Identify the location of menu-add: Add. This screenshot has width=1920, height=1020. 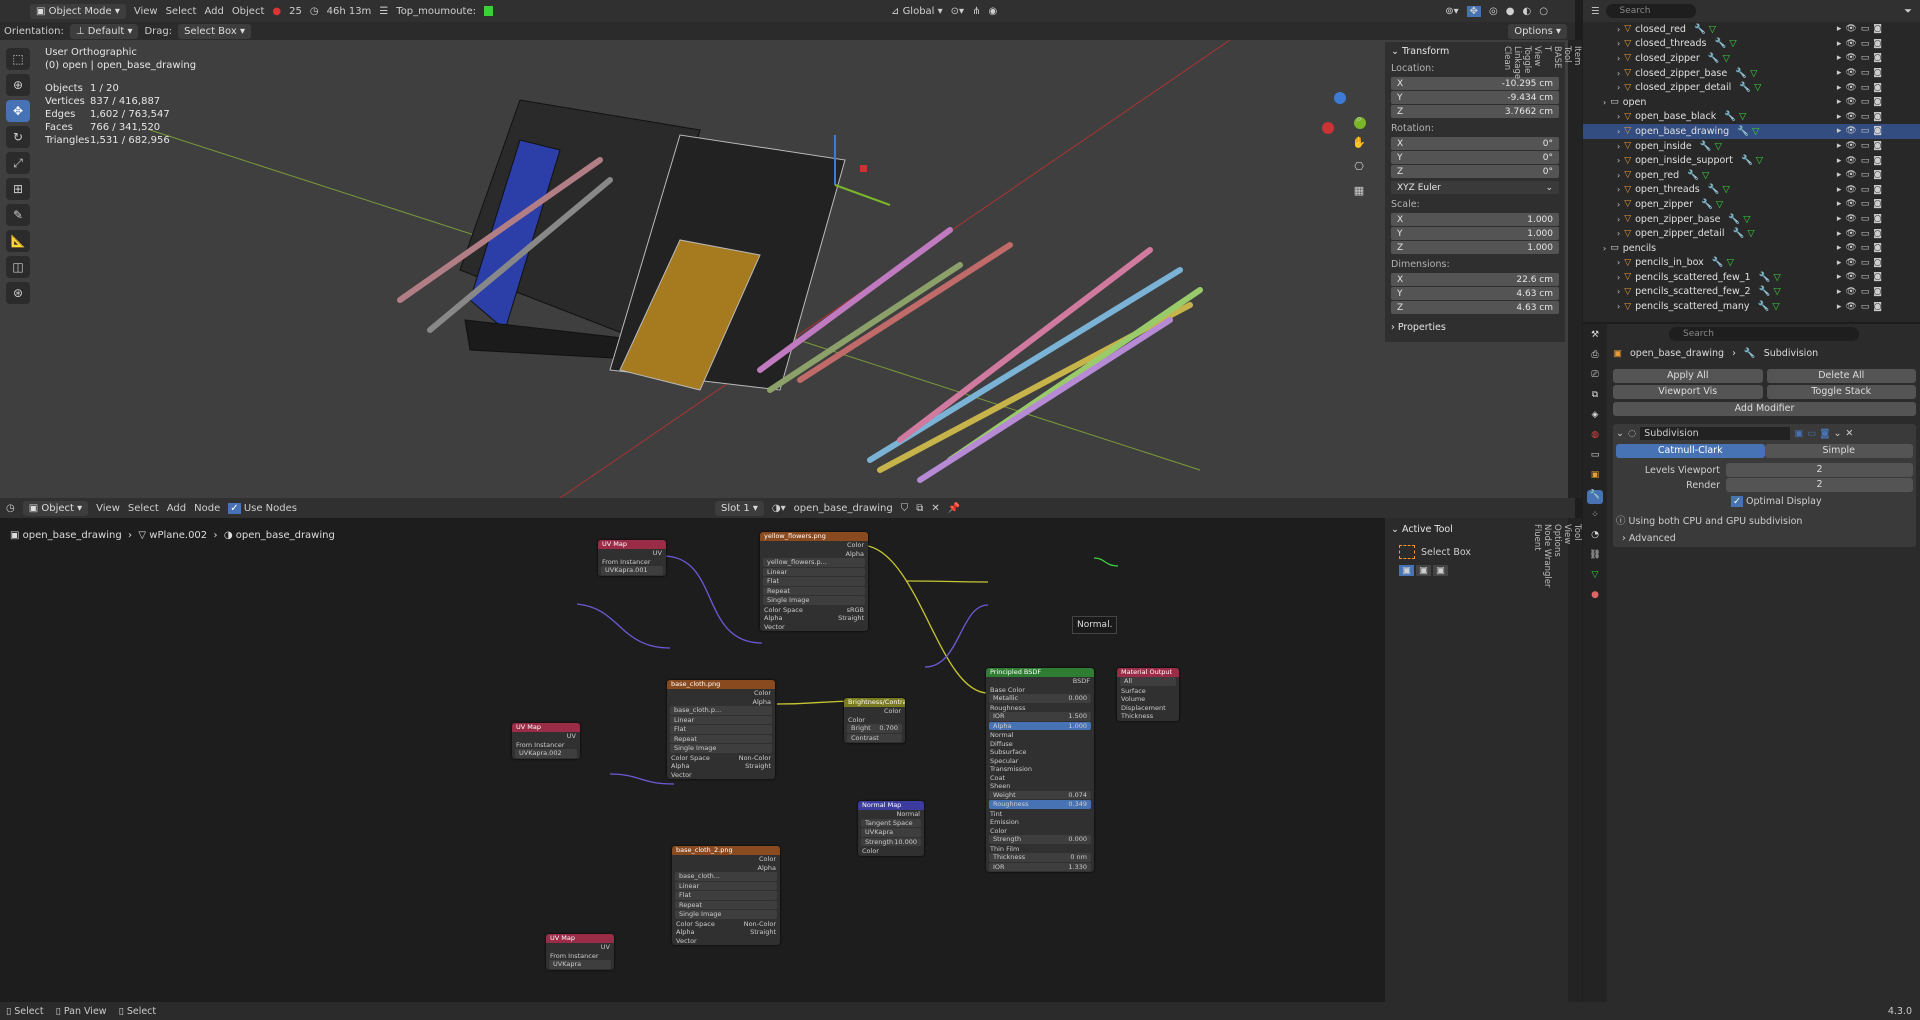
(213, 11).